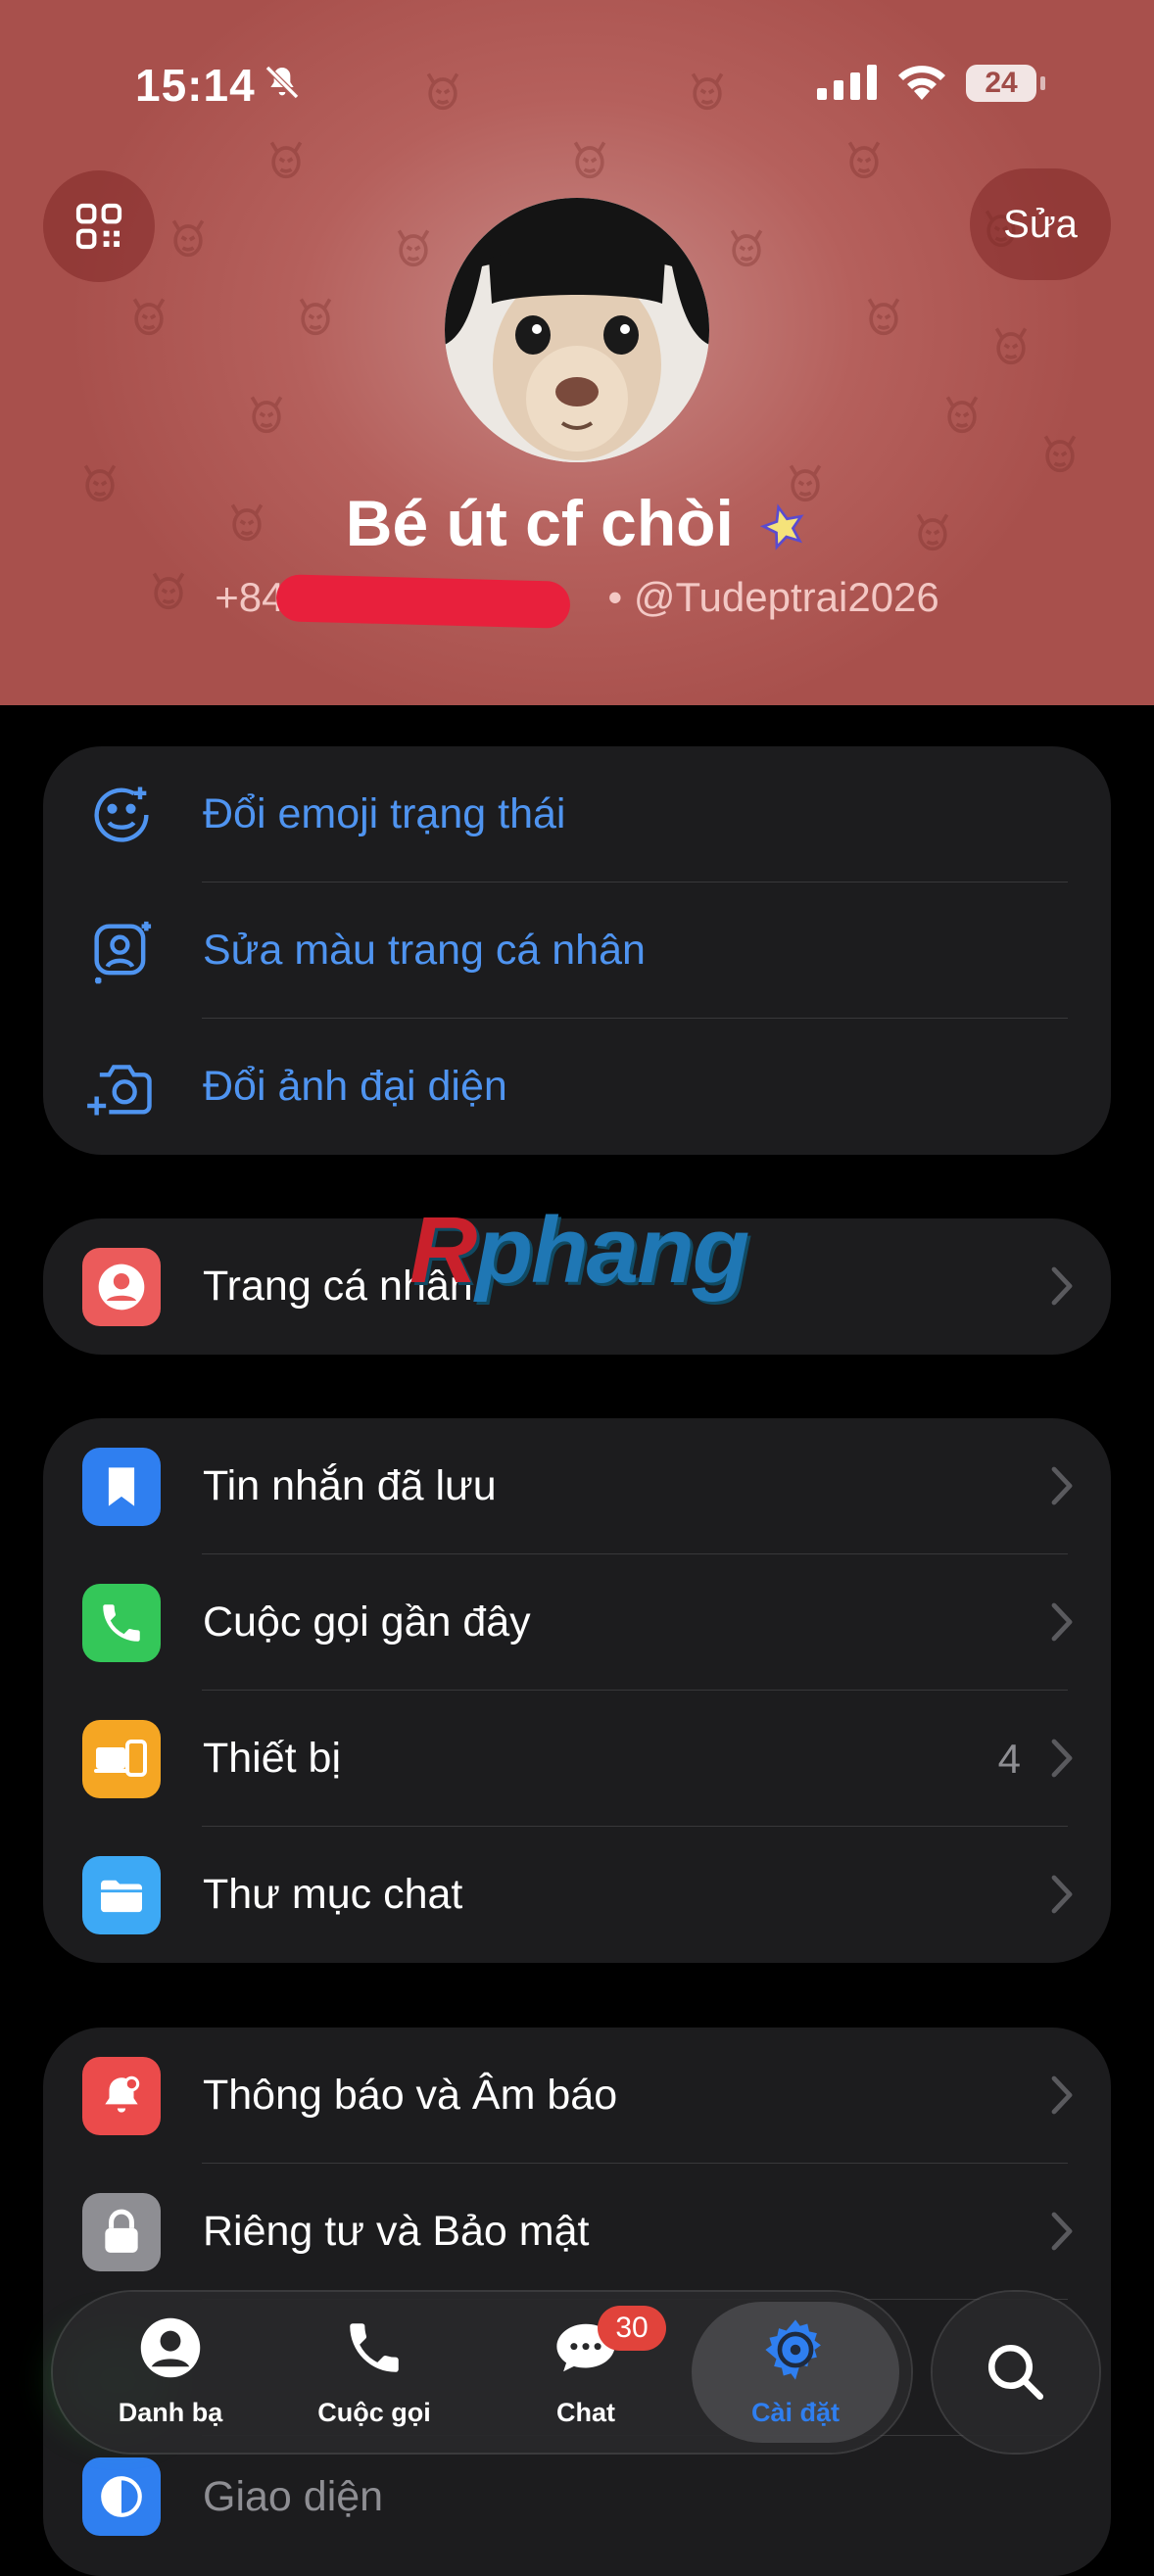 This screenshot has height=2576, width=1154. I want to click on cellular-signal-icon, so click(847, 85).